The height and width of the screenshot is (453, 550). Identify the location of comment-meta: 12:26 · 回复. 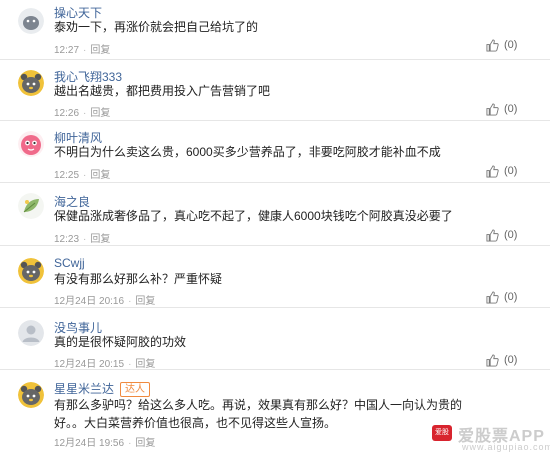
(82, 111).